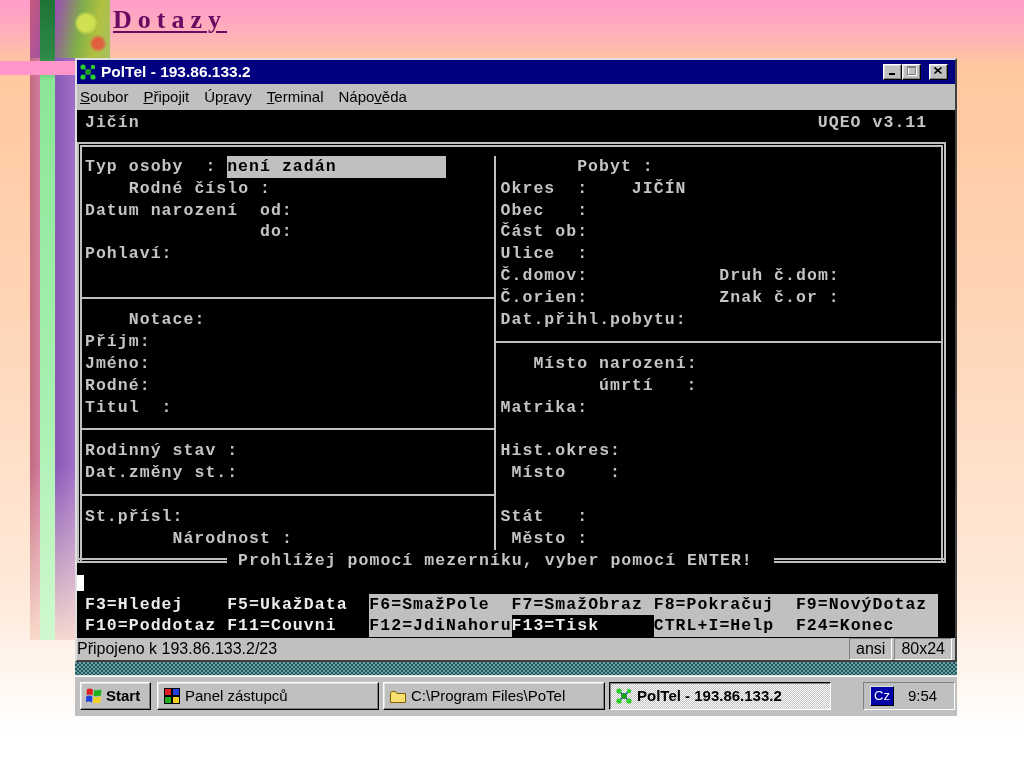  I want to click on language-indicator: Cz, so click(882, 696).